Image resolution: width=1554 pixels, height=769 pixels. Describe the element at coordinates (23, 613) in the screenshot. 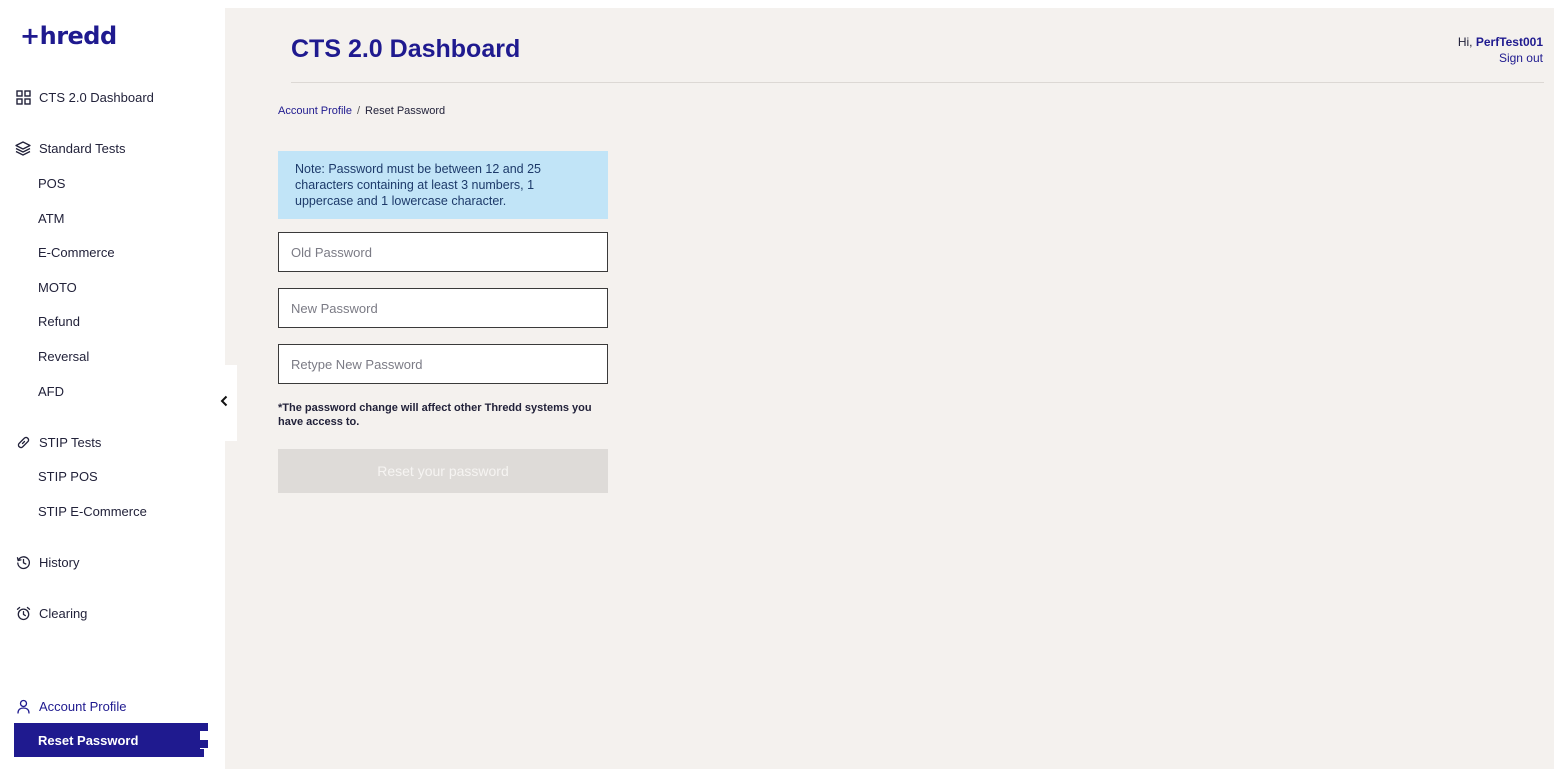

I see `alarm-clock-icon` at that location.